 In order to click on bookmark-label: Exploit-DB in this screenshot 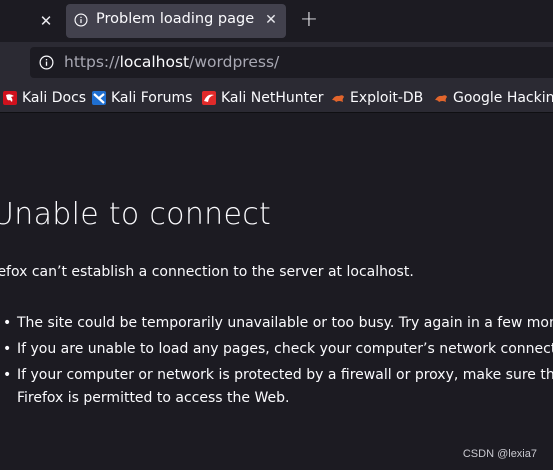, I will do `click(387, 98)`.